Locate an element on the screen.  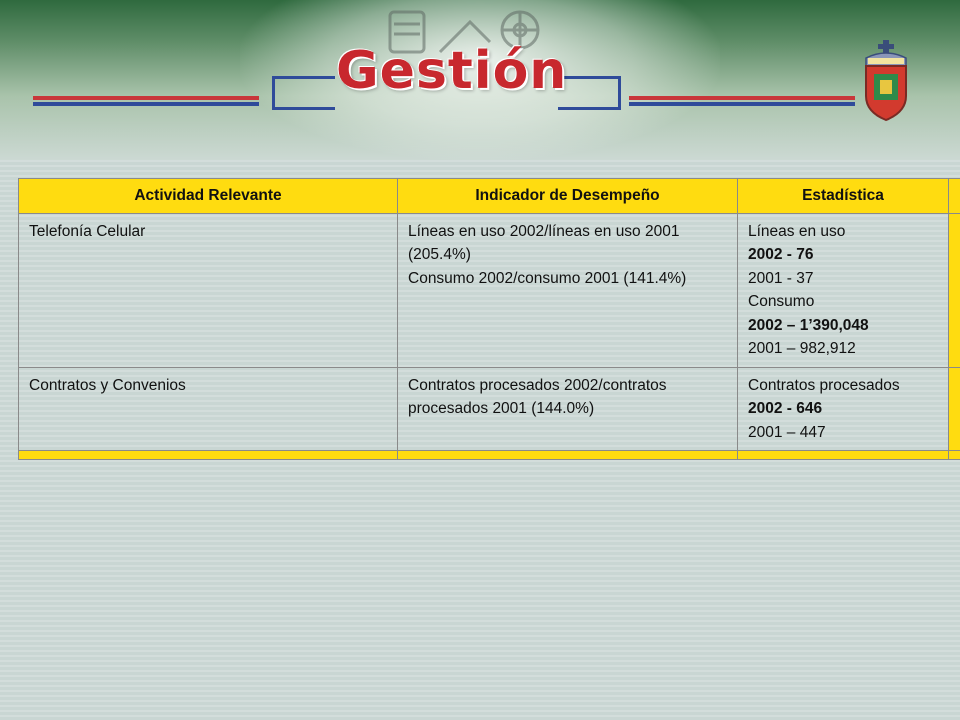
column-header-estadistica: Estadística is located at coordinates (843, 196).